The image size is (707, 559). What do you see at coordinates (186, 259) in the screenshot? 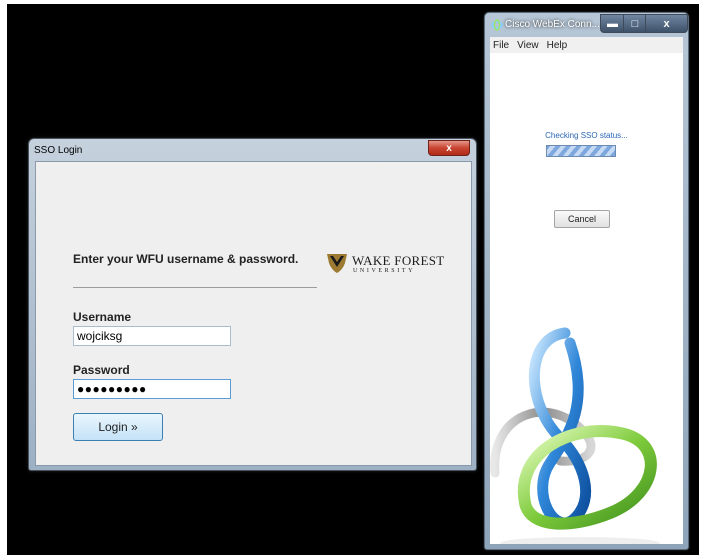
I see `sso-heading: Enter your WFU username & password.` at bounding box center [186, 259].